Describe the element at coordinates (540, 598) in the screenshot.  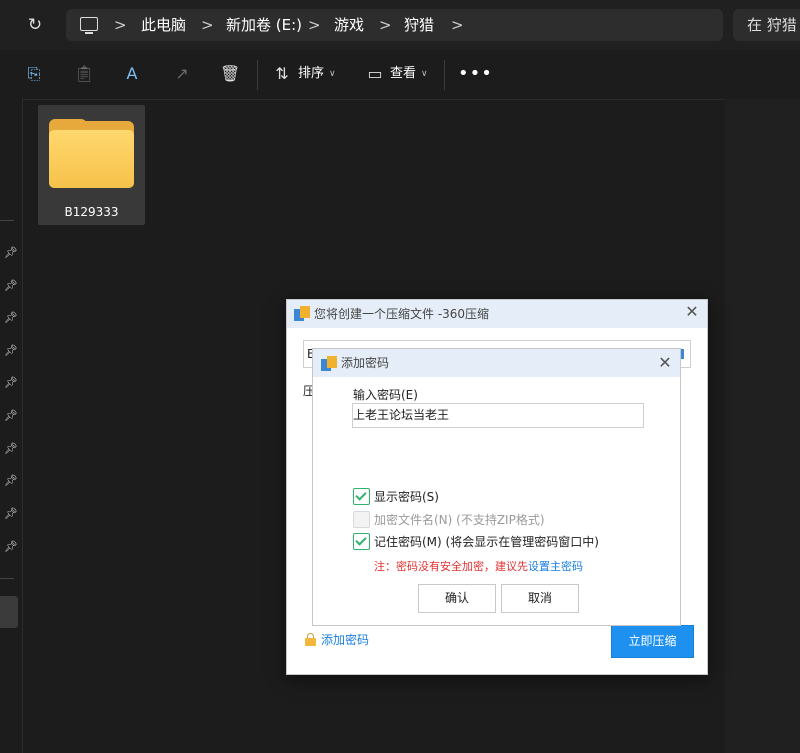
I see `cancel-button: 取消` at that location.